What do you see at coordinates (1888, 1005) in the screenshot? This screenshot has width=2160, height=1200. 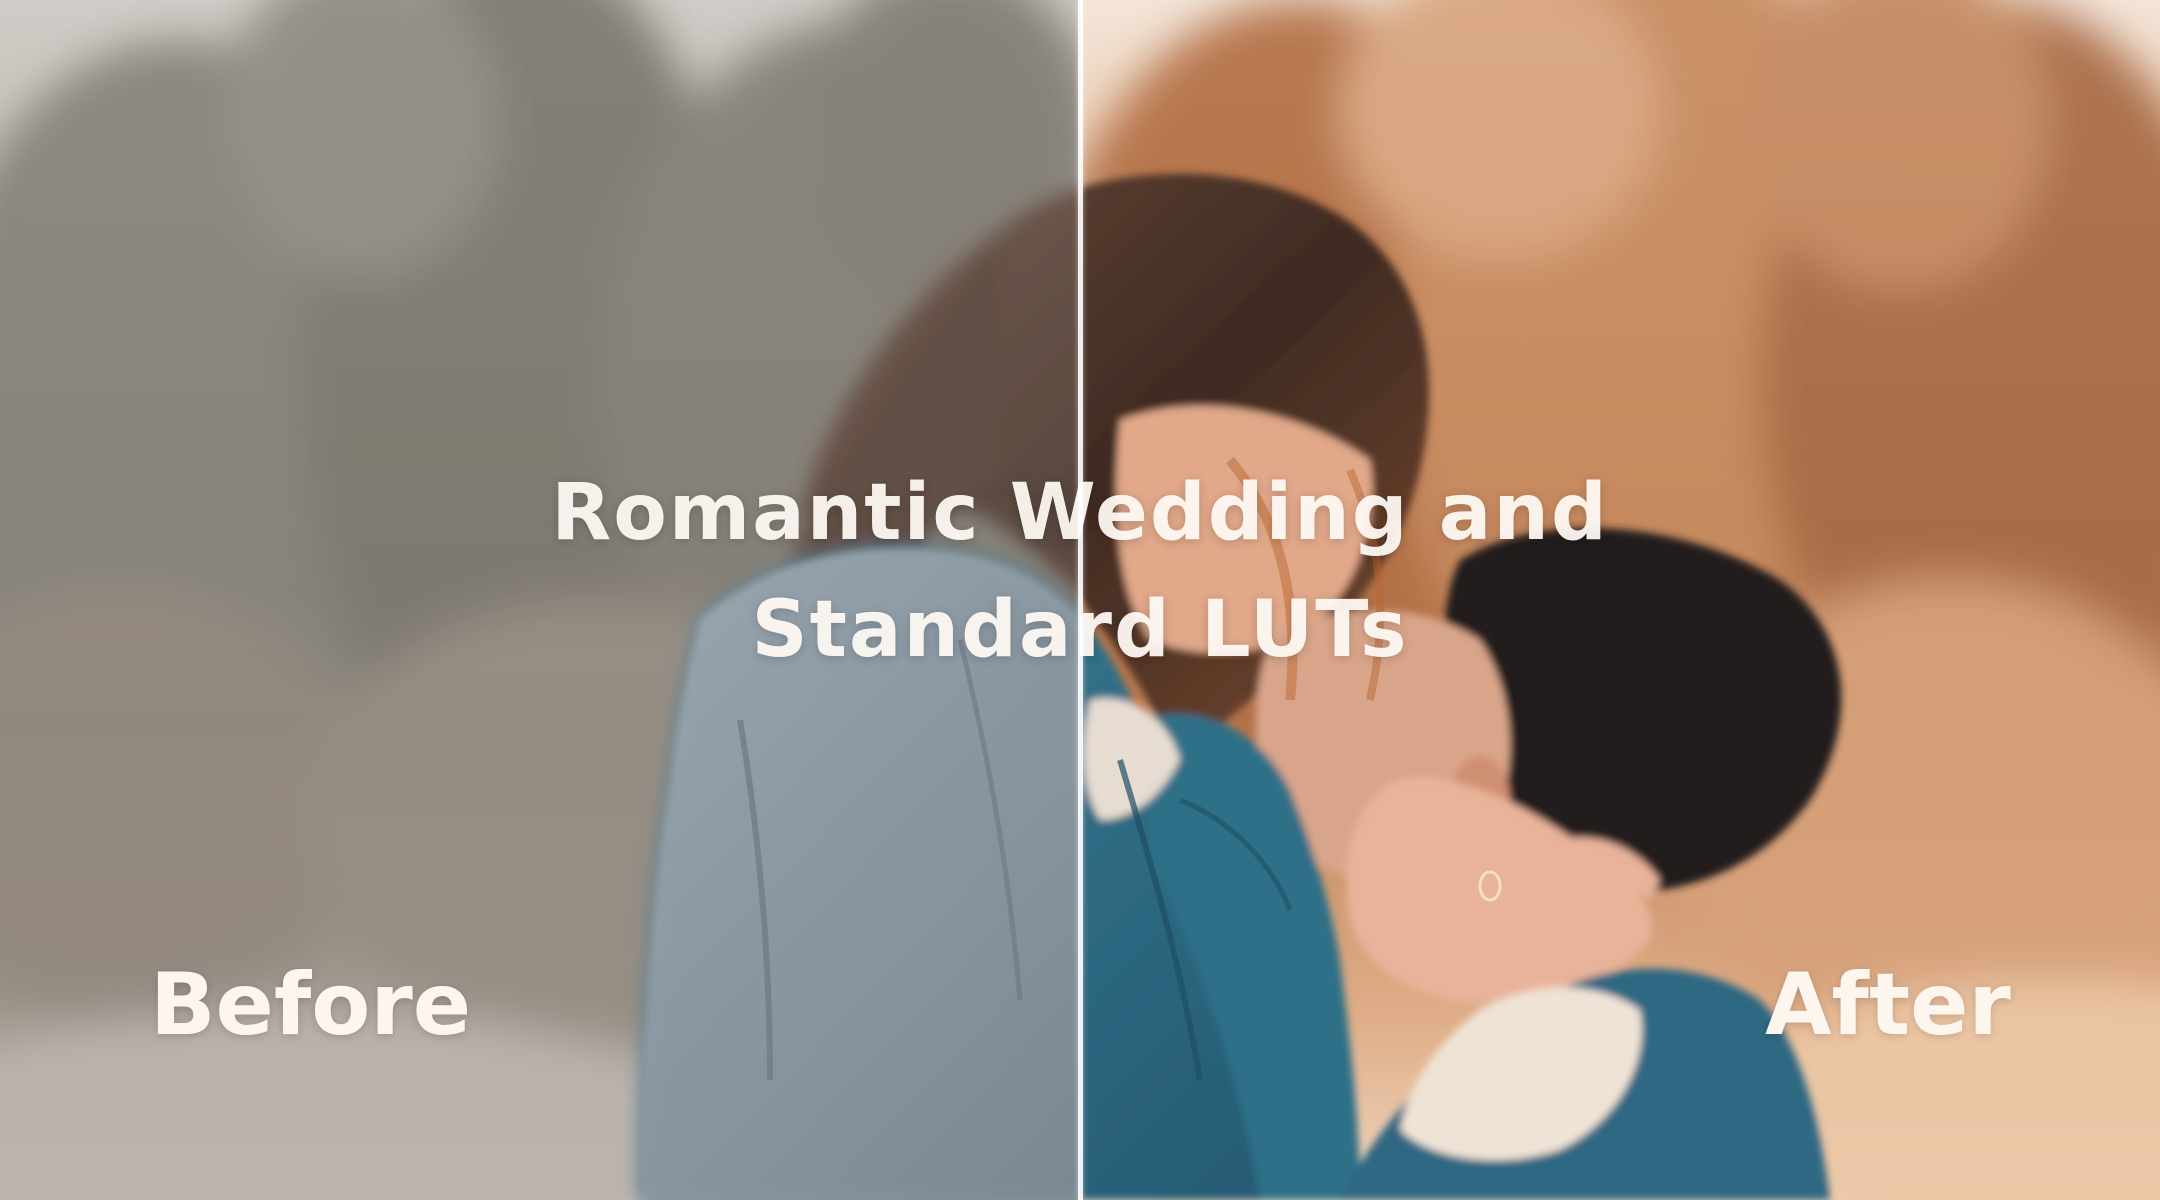 I see `after-label: After` at bounding box center [1888, 1005].